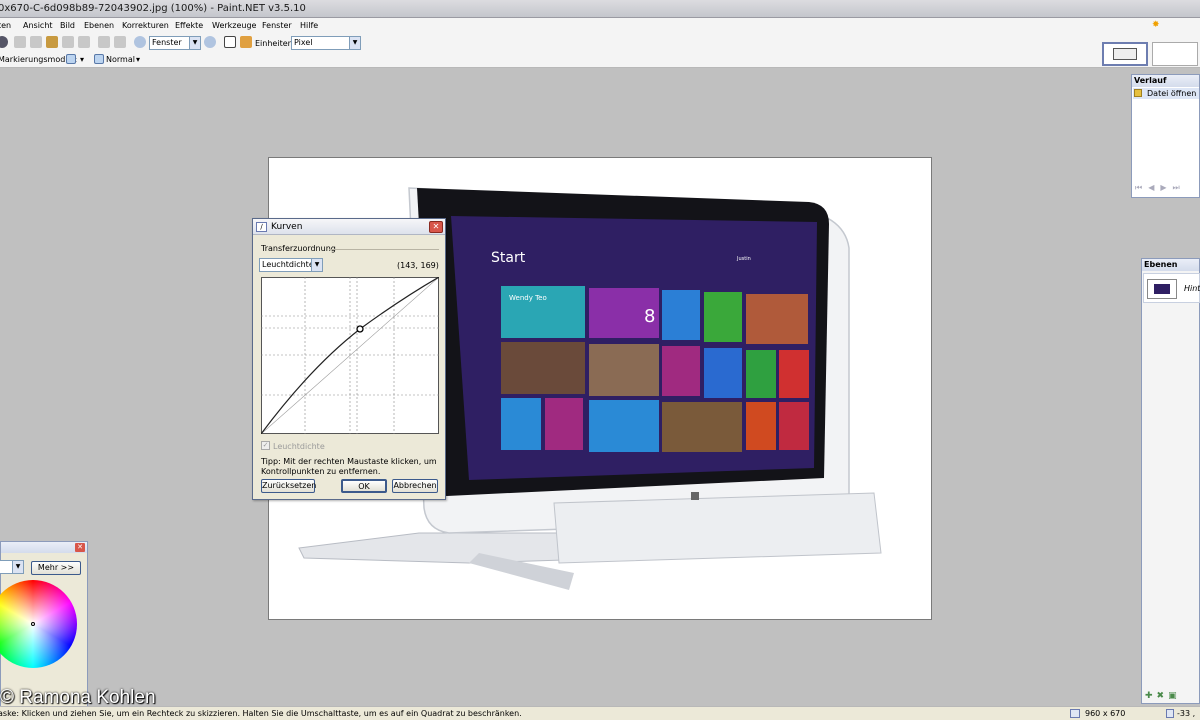  I want to click on luminance-checkbox-label: Leuchtdichte, so click(299, 446).